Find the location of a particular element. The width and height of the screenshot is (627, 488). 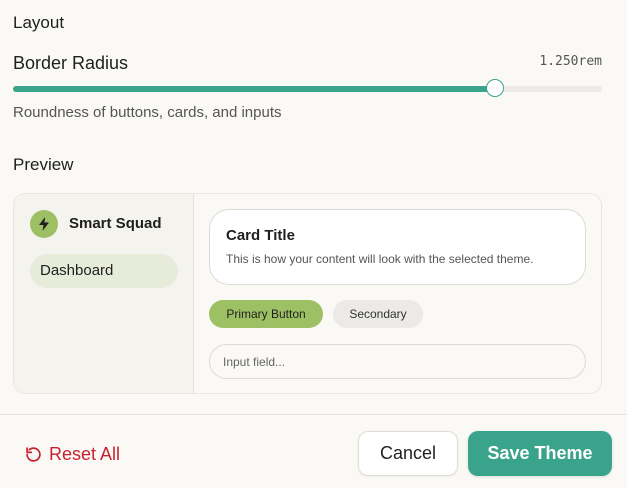

card-title: Card Title is located at coordinates (260, 235).